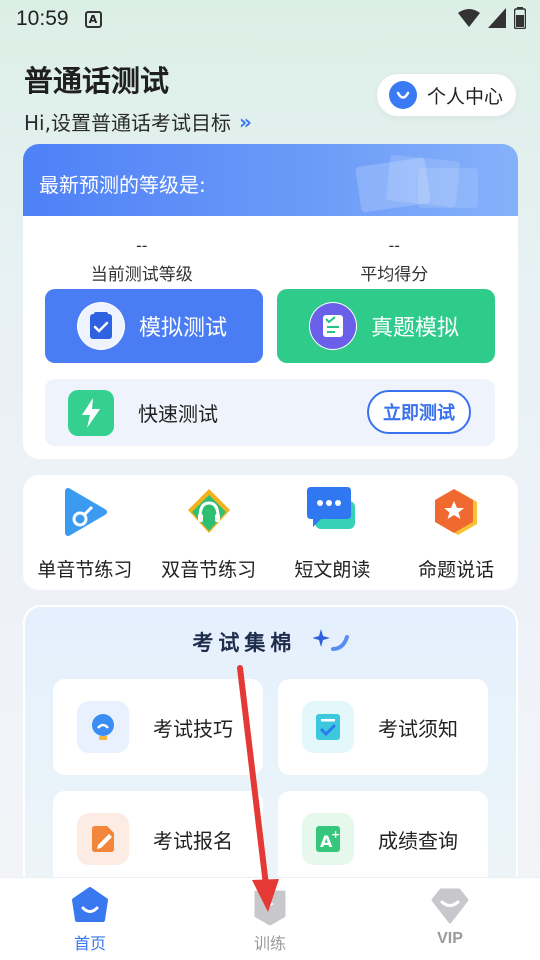  What do you see at coordinates (270, 19) in the screenshot?
I see `status-bar: 10:59 A` at bounding box center [270, 19].